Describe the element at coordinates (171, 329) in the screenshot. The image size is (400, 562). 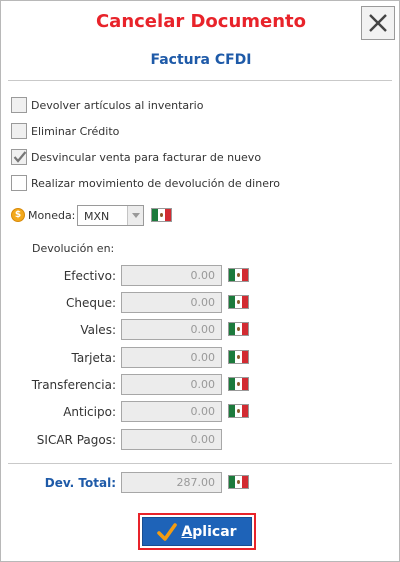
I see `refund-field-vouchers: 0.00` at that location.